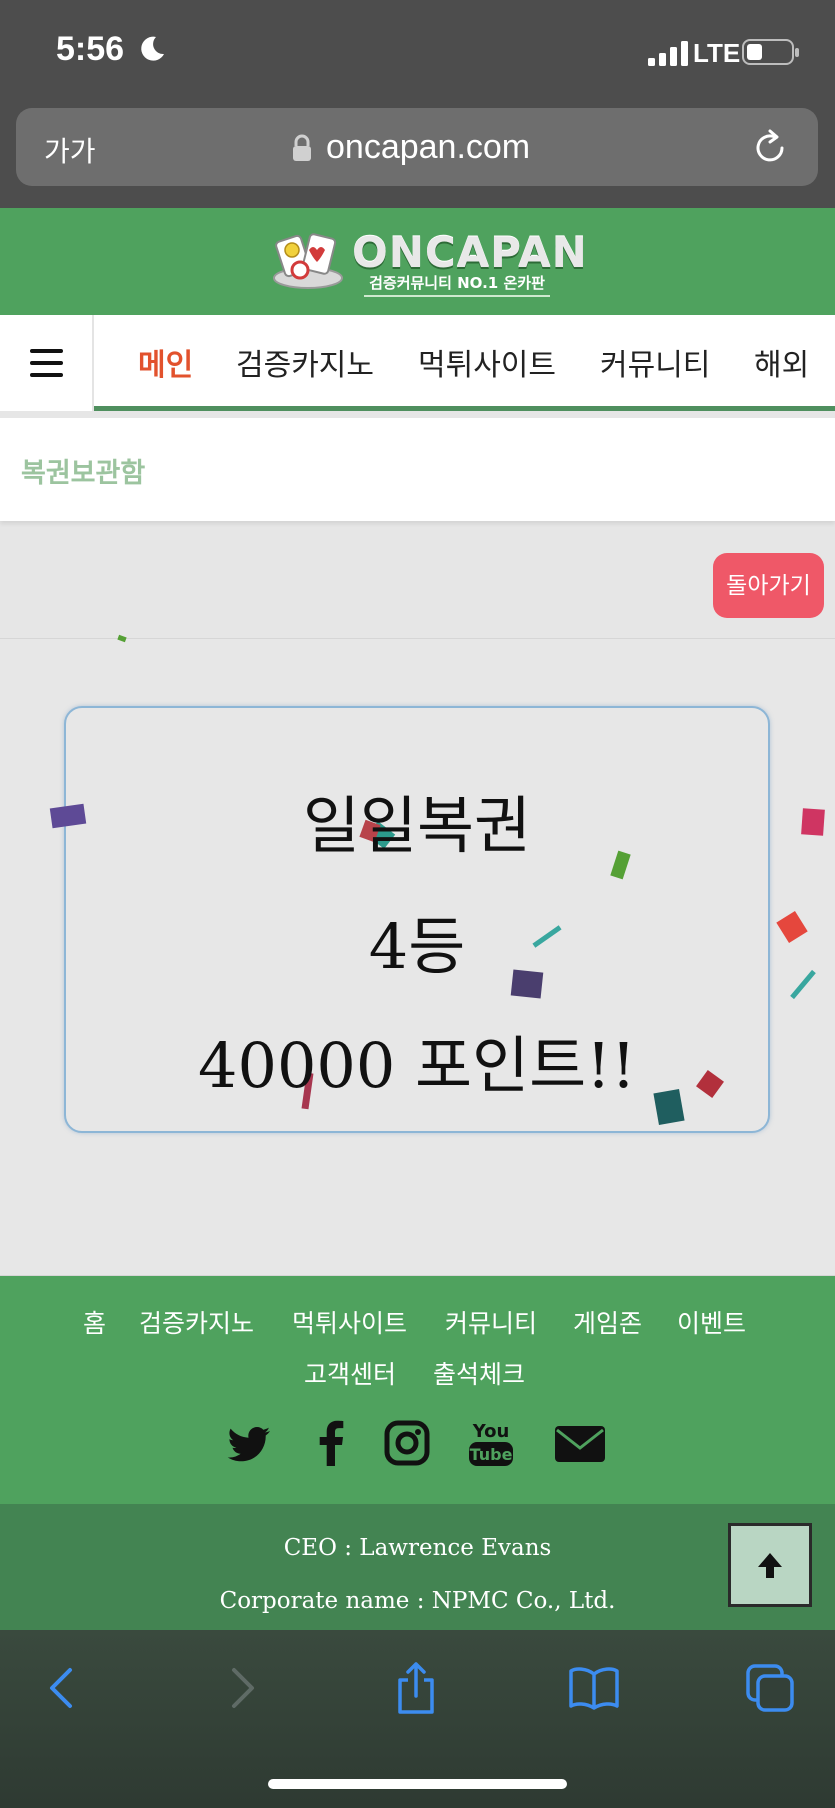 Image resolution: width=835 pixels, height=1808 pixels. What do you see at coordinates (770, 52) in the screenshot?
I see `battery-icon` at bounding box center [770, 52].